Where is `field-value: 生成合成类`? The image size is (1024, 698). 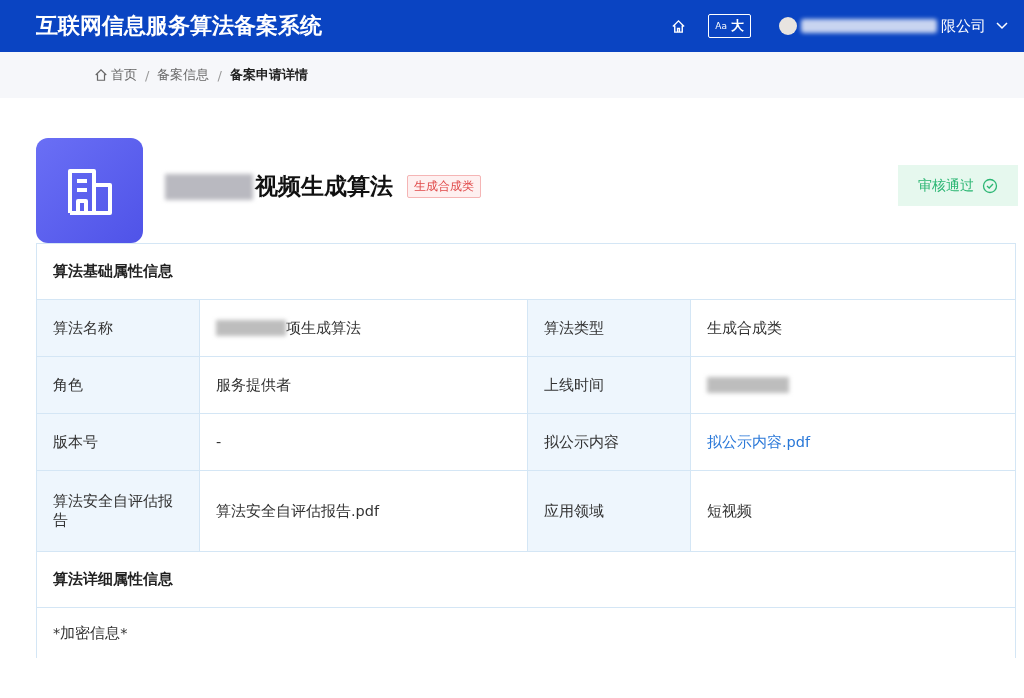
field-value: 生成合成类 is located at coordinates (744, 328).